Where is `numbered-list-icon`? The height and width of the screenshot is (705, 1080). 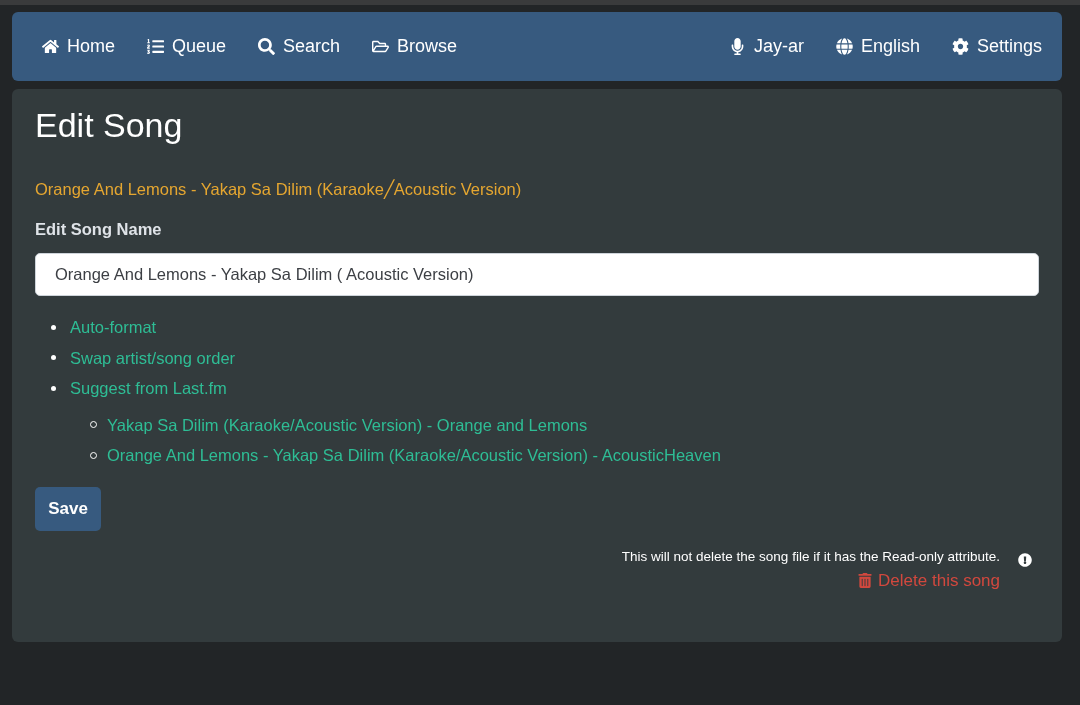
numbered-list-icon is located at coordinates (155, 46).